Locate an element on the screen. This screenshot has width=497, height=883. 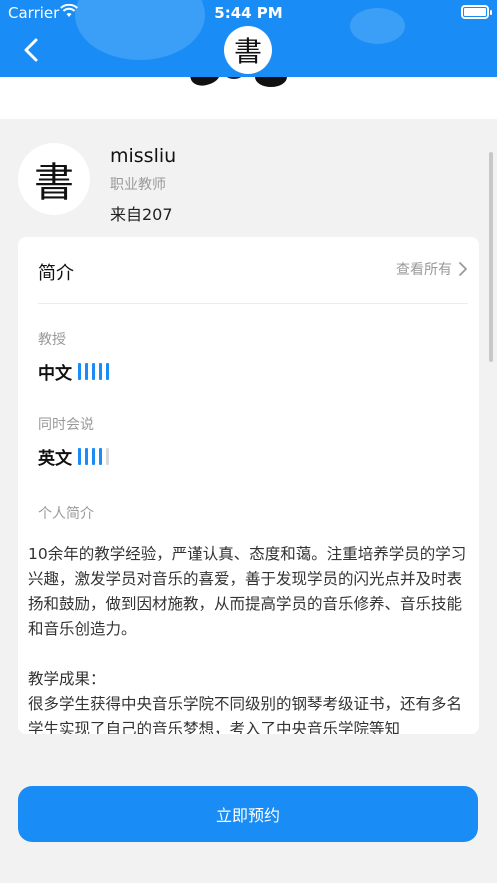
teaches-language-row: 中文 is located at coordinates (73, 371).